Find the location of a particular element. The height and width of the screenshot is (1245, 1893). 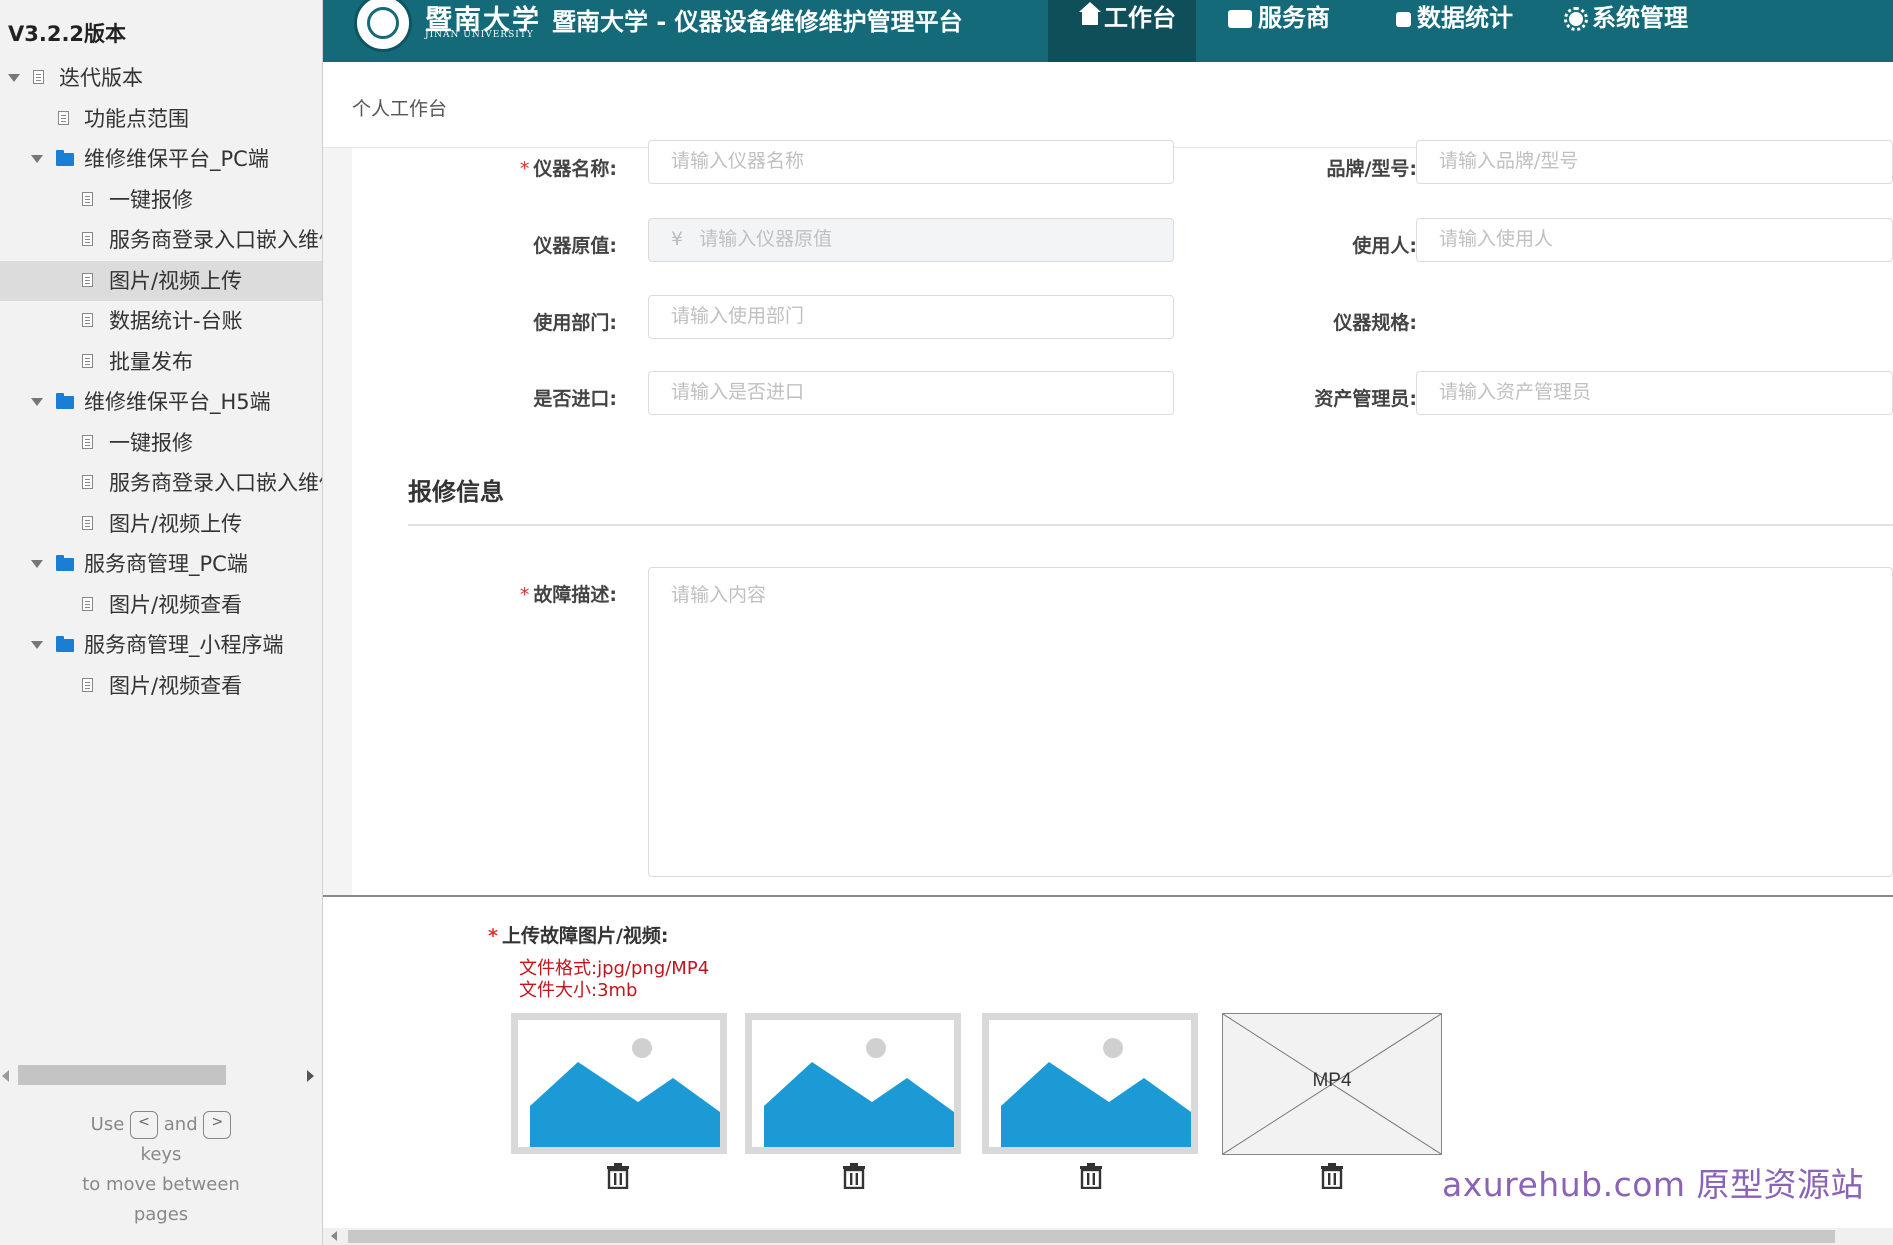

tree-item: 功能点范围 is located at coordinates (161, 119).